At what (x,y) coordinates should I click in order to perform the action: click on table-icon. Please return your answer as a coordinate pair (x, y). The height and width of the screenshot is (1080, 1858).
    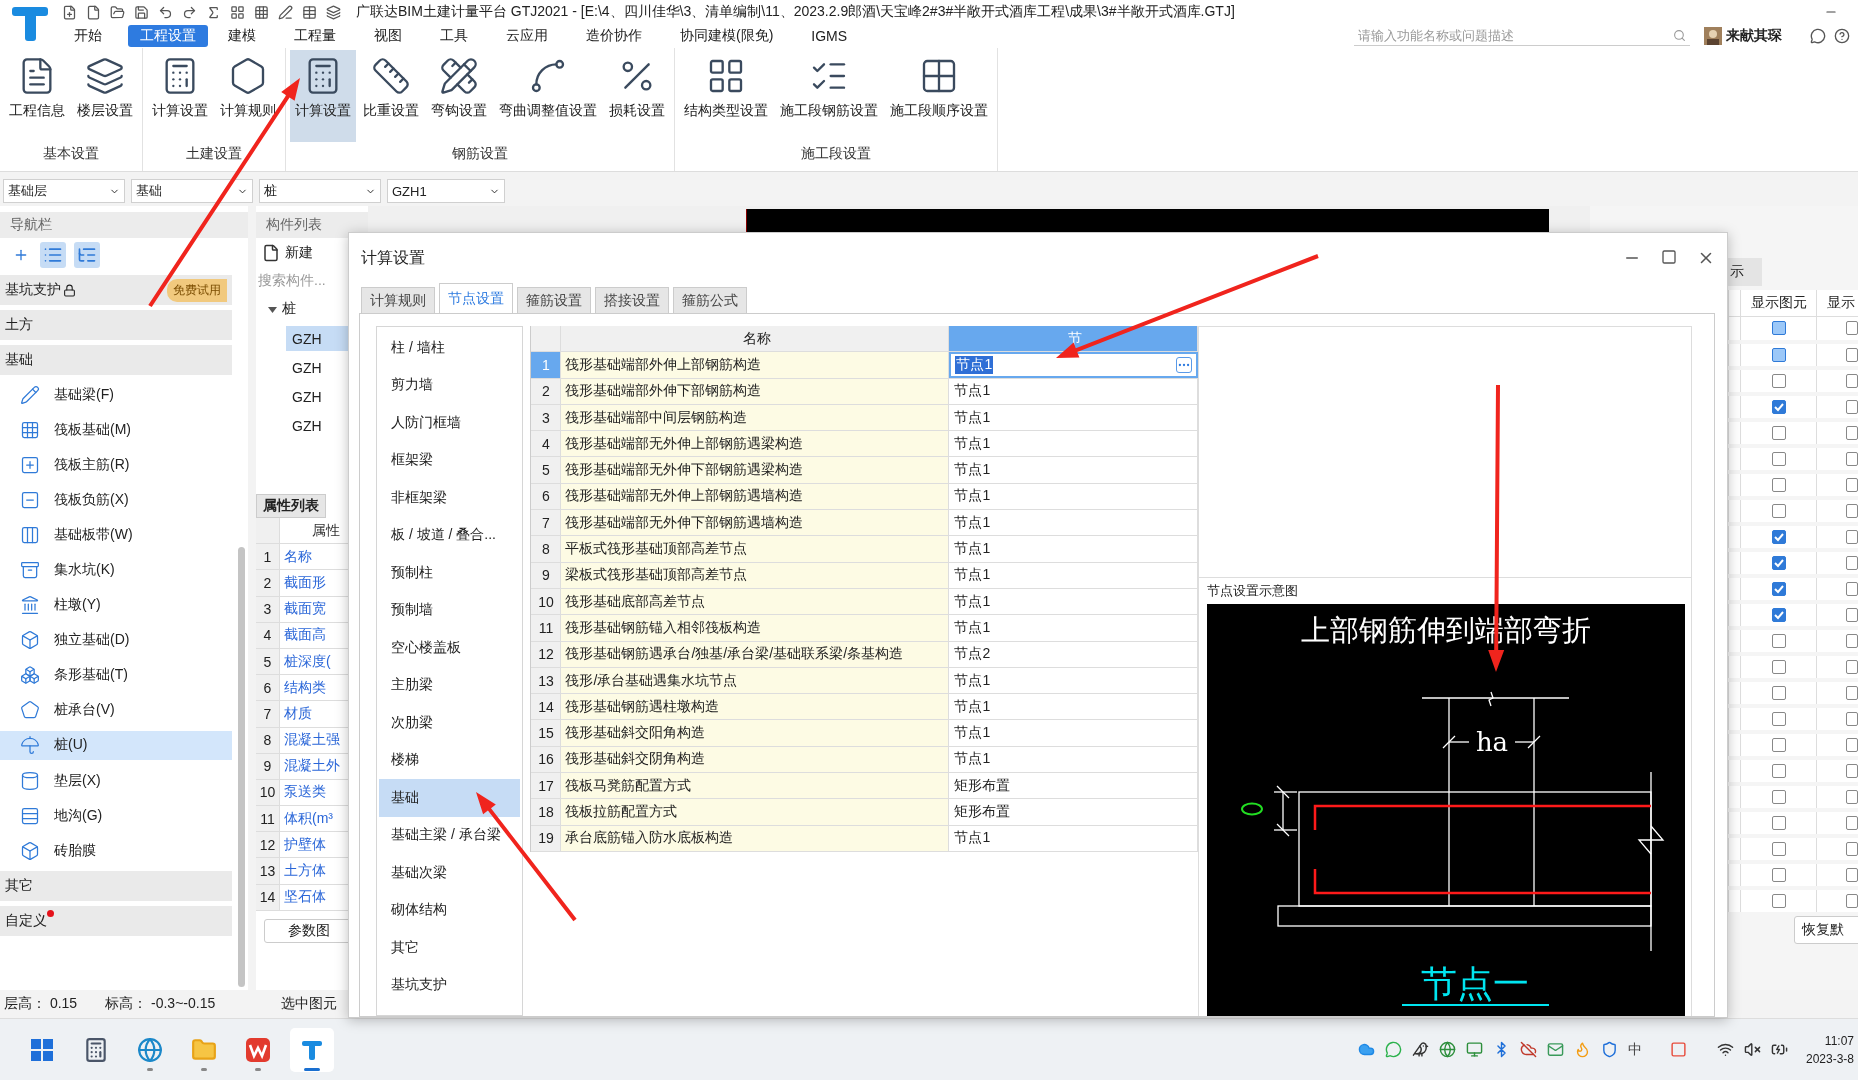
    Looking at the image, I should click on (261, 12).